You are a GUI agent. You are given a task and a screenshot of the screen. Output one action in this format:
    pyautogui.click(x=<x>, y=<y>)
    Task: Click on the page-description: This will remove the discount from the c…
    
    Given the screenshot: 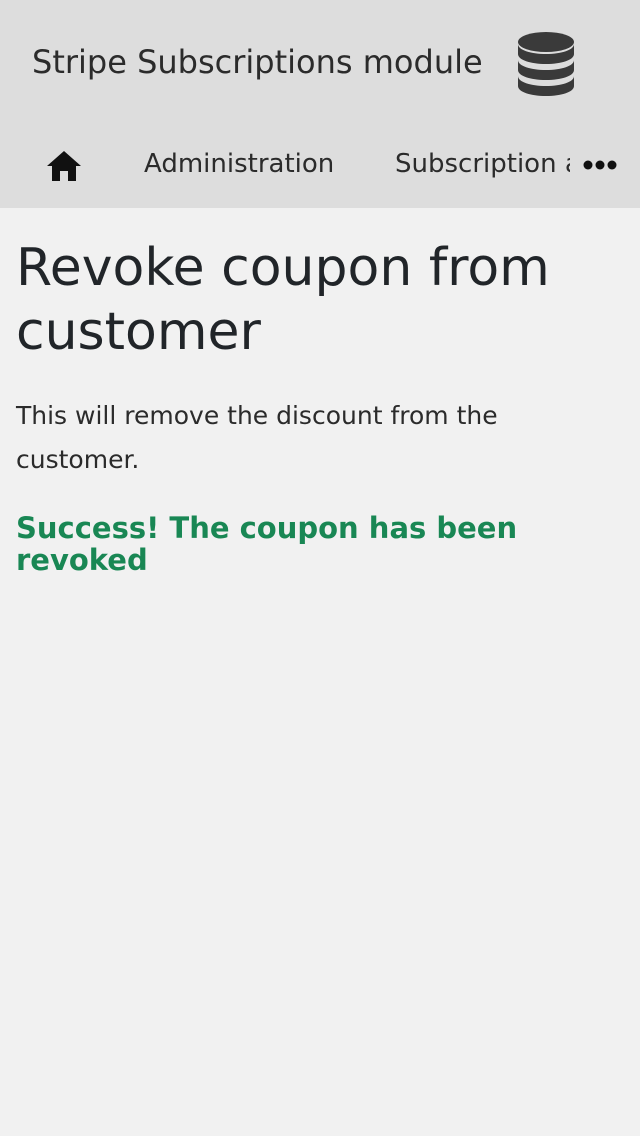 What is the action you would take?
    pyautogui.click(x=257, y=437)
    